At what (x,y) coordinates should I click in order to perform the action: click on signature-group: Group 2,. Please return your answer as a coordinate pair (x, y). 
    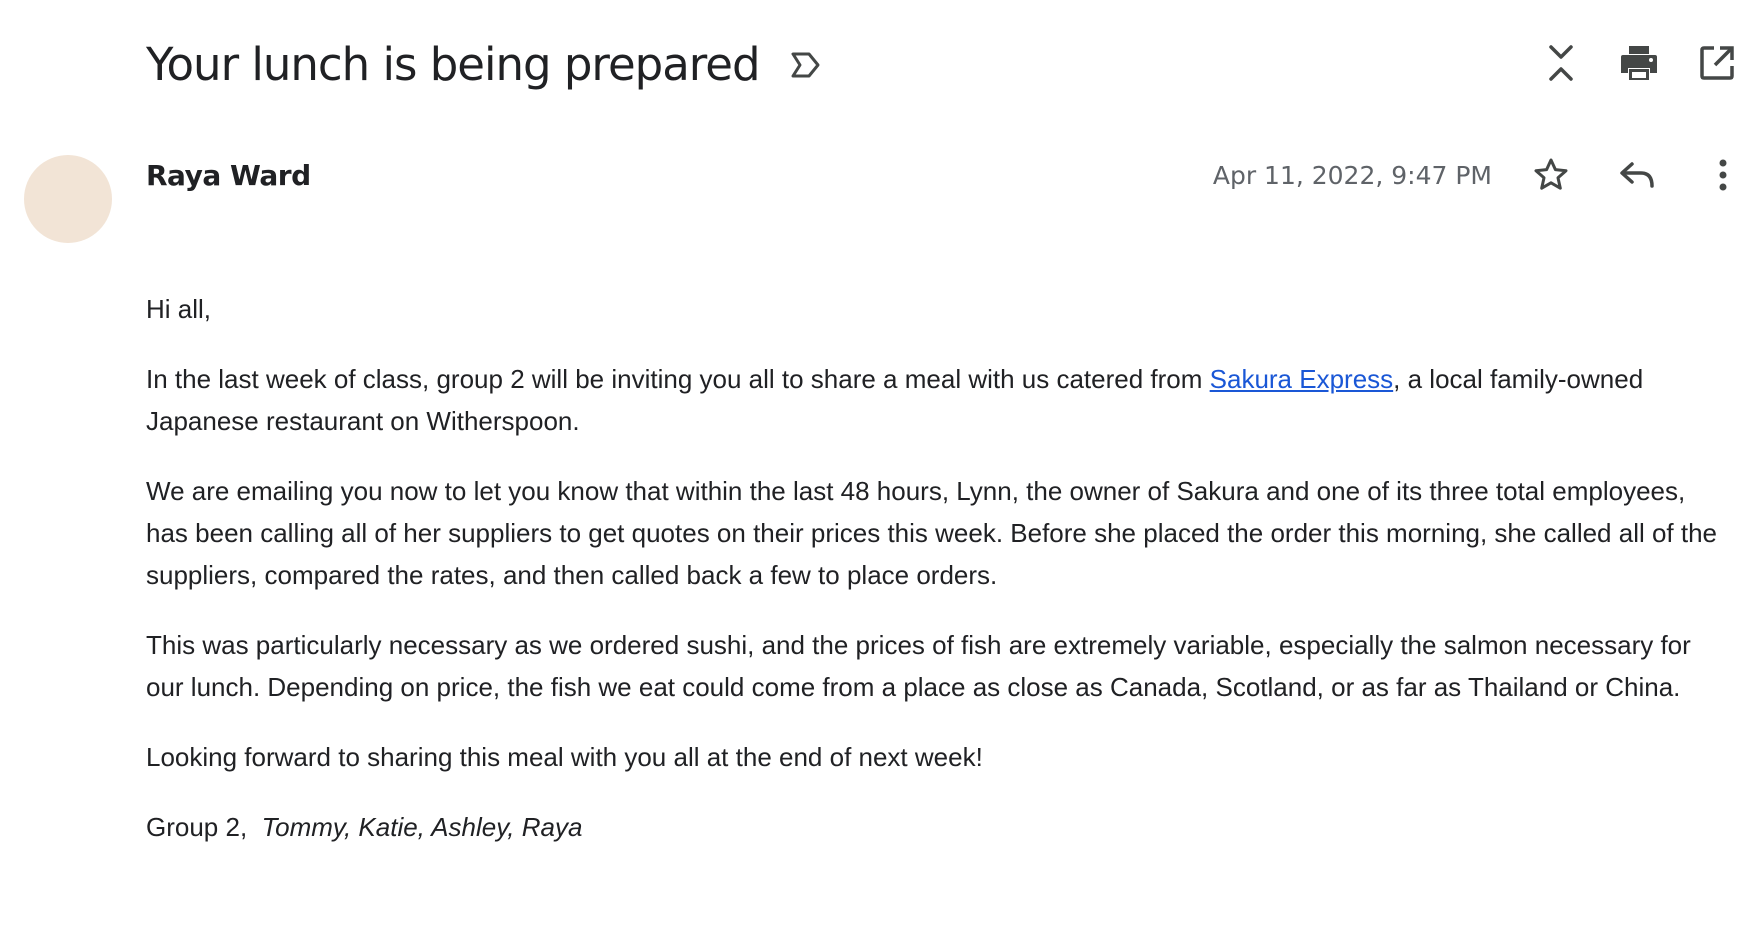
    Looking at the image, I should click on (197, 827).